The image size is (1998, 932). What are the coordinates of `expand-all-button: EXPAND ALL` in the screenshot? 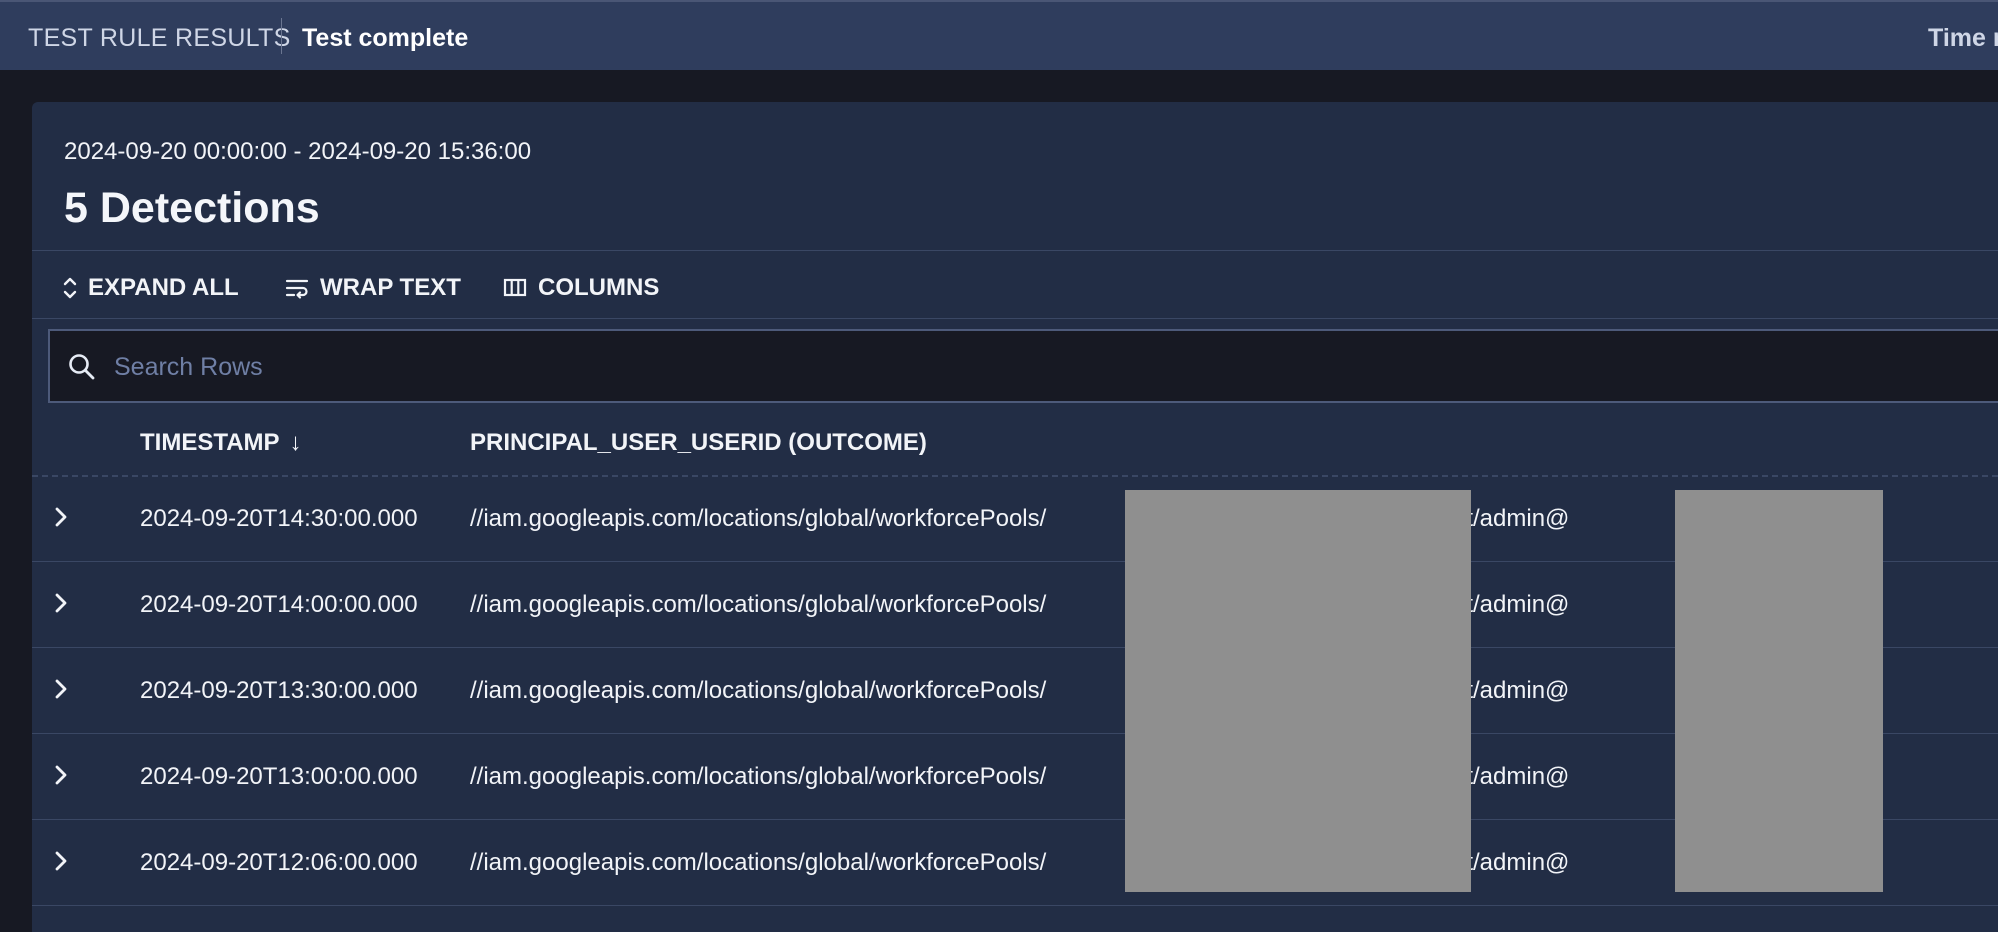 It's located at (150, 288).